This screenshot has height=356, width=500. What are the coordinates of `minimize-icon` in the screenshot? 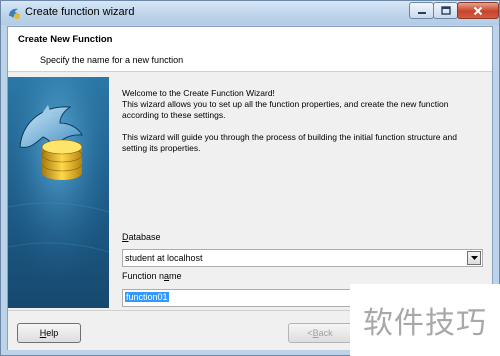 It's located at (421, 12).